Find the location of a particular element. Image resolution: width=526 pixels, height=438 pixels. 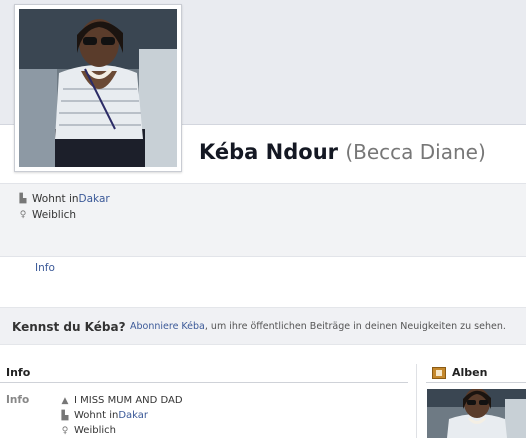

albums-heading-text: Alben is located at coordinates (470, 372).